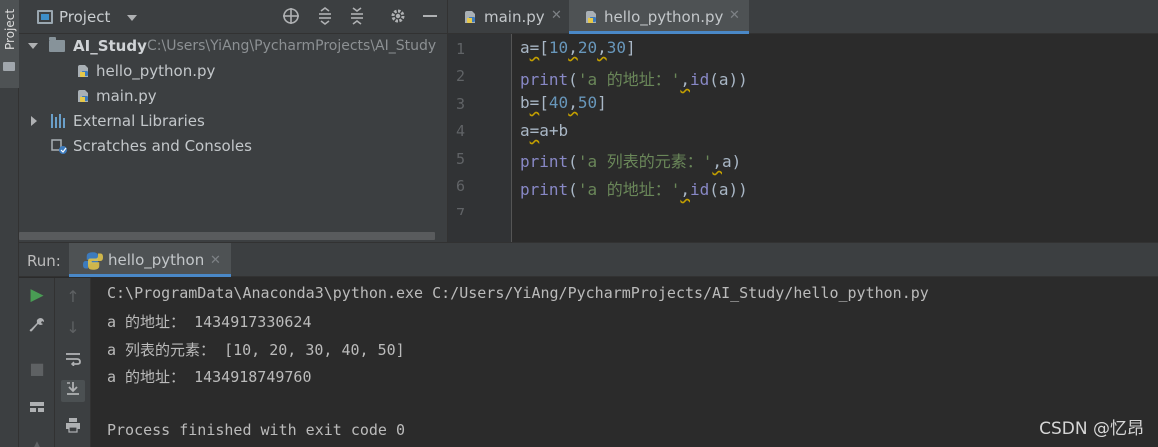 The image size is (1158, 447). Describe the element at coordinates (398, 17) in the screenshot. I see `gear-icon` at that location.